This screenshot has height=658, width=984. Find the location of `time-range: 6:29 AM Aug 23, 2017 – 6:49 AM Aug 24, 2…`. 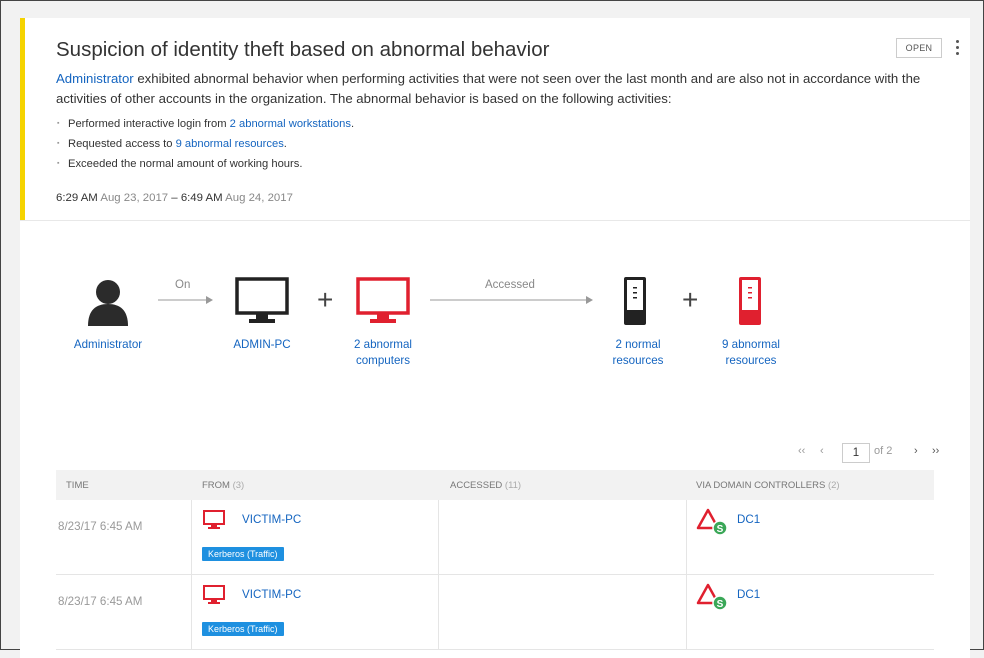

time-range: 6:29 AM Aug 23, 2017 – 6:49 AM Aug 24, 2… is located at coordinates (174, 198).